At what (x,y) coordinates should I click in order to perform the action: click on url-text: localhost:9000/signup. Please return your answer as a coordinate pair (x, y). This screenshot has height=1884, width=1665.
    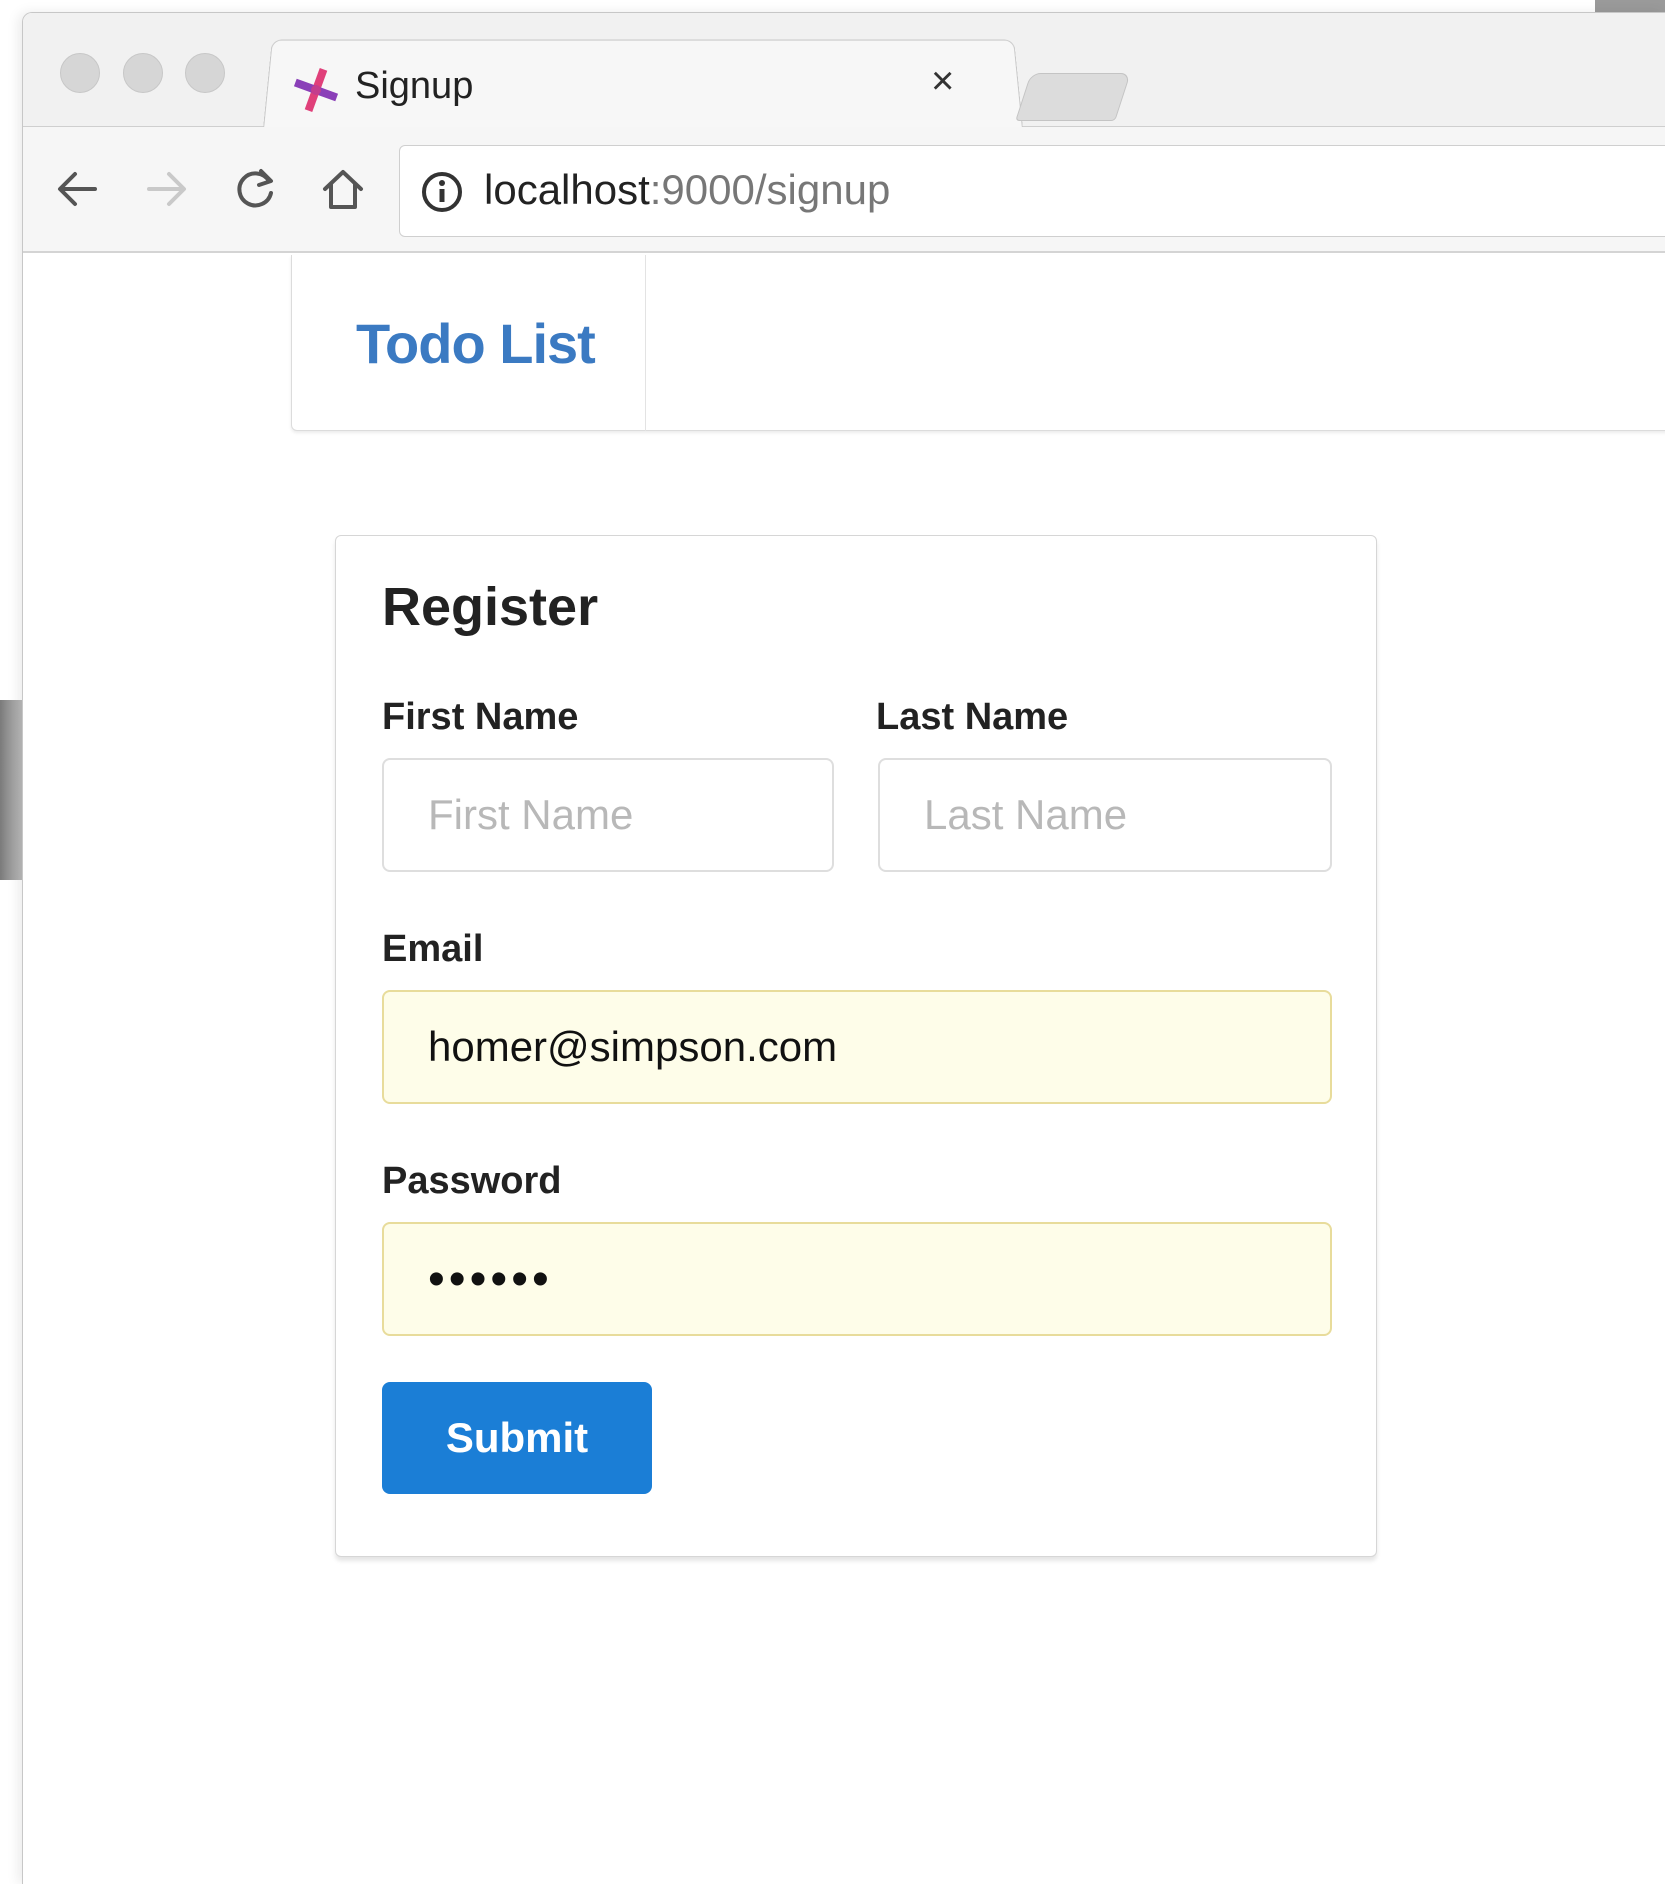
    Looking at the image, I should click on (687, 190).